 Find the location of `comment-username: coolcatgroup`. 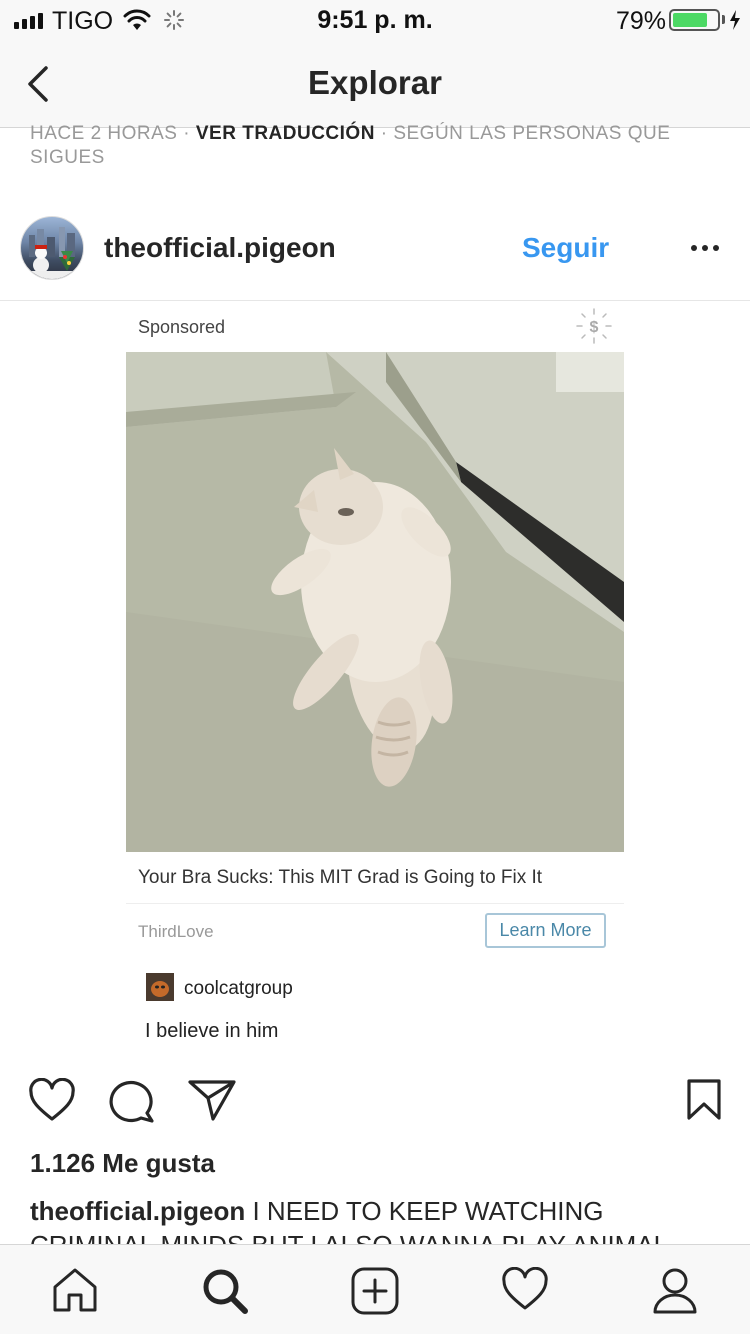

comment-username: coolcatgroup is located at coordinates (238, 988).